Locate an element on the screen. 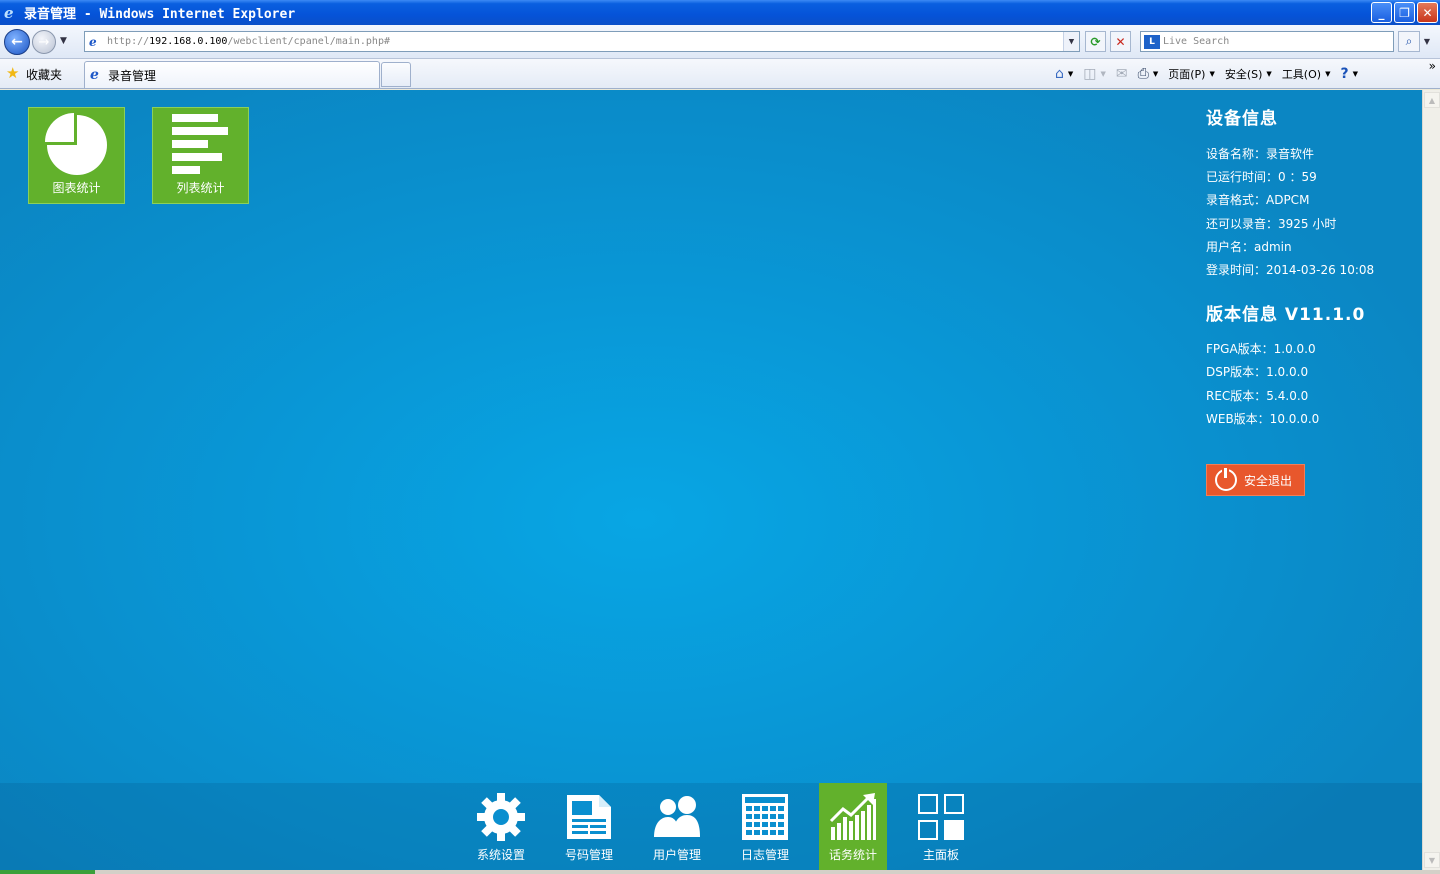 This screenshot has width=1440, height=874. mail-icon: ✉ is located at coordinates (1121, 74).